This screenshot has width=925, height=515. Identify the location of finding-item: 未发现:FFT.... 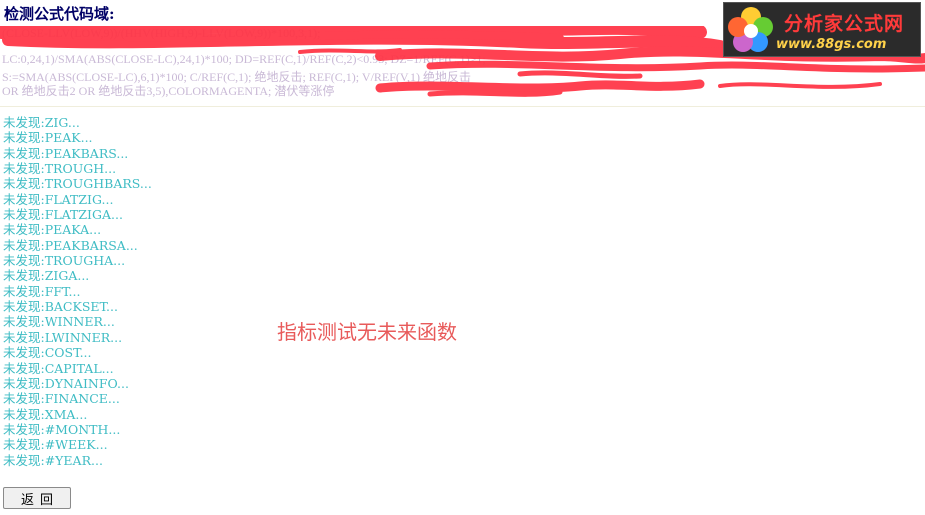
(42, 291).